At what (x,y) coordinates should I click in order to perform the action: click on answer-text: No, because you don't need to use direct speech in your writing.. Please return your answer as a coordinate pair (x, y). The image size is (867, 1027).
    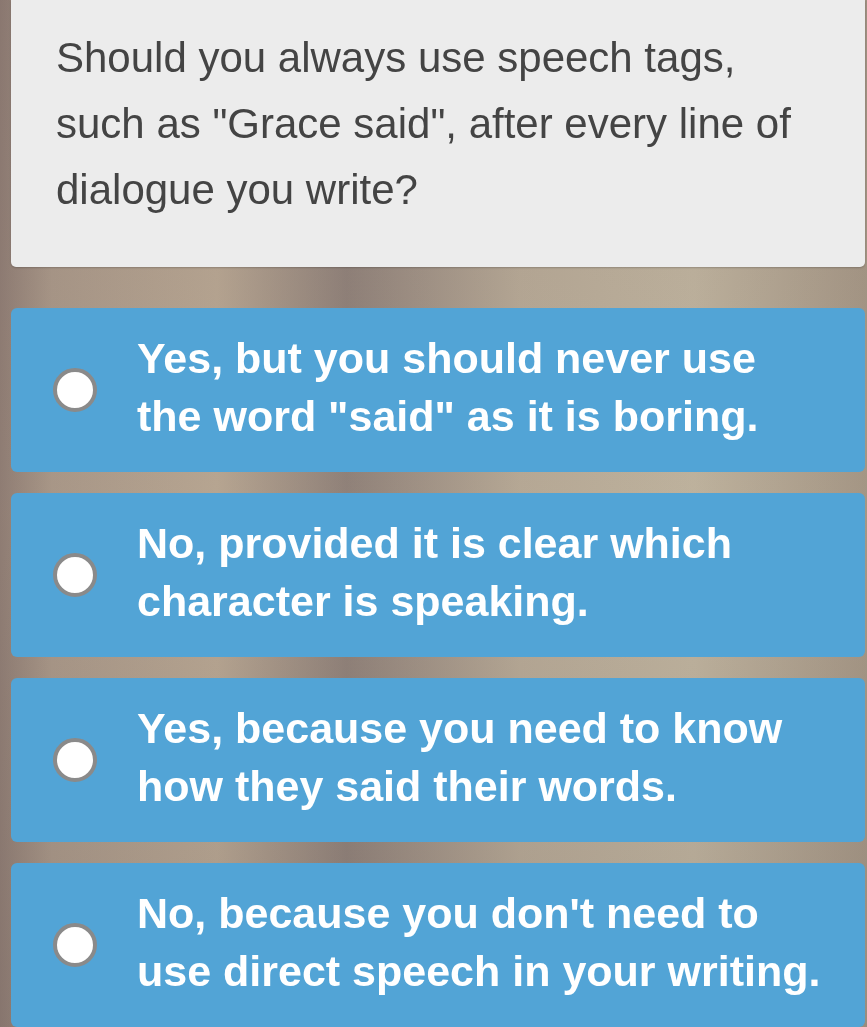
    Looking at the image, I should click on (479, 942).